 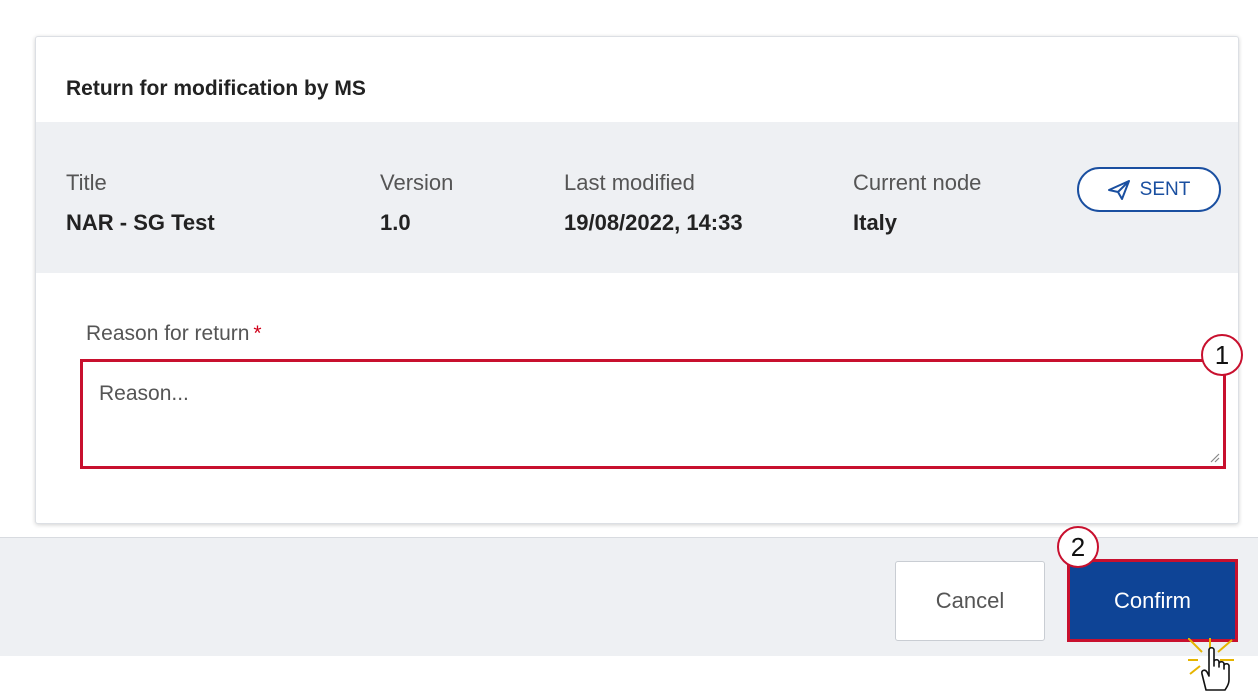 What do you see at coordinates (653, 203) in the screenshot?
I see `meta-last-modified: Last modified 19/08/2022, 14:33` at bounding box center [653, 203].